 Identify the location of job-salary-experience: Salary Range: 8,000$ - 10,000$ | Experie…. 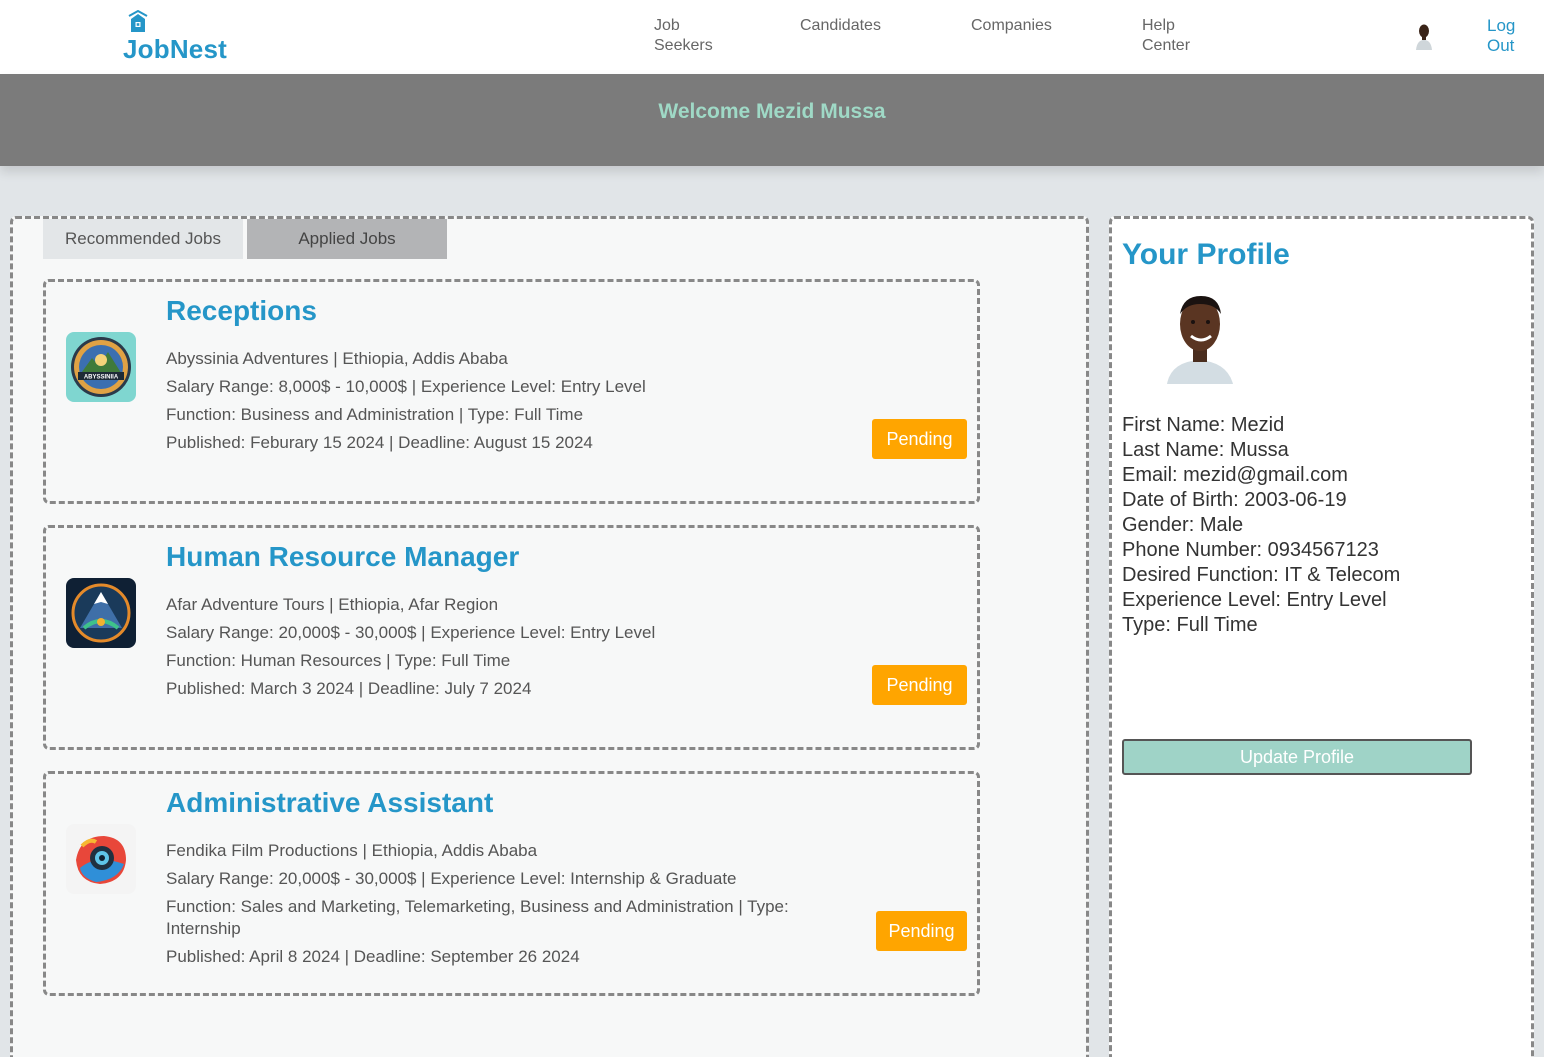
(406, 386).